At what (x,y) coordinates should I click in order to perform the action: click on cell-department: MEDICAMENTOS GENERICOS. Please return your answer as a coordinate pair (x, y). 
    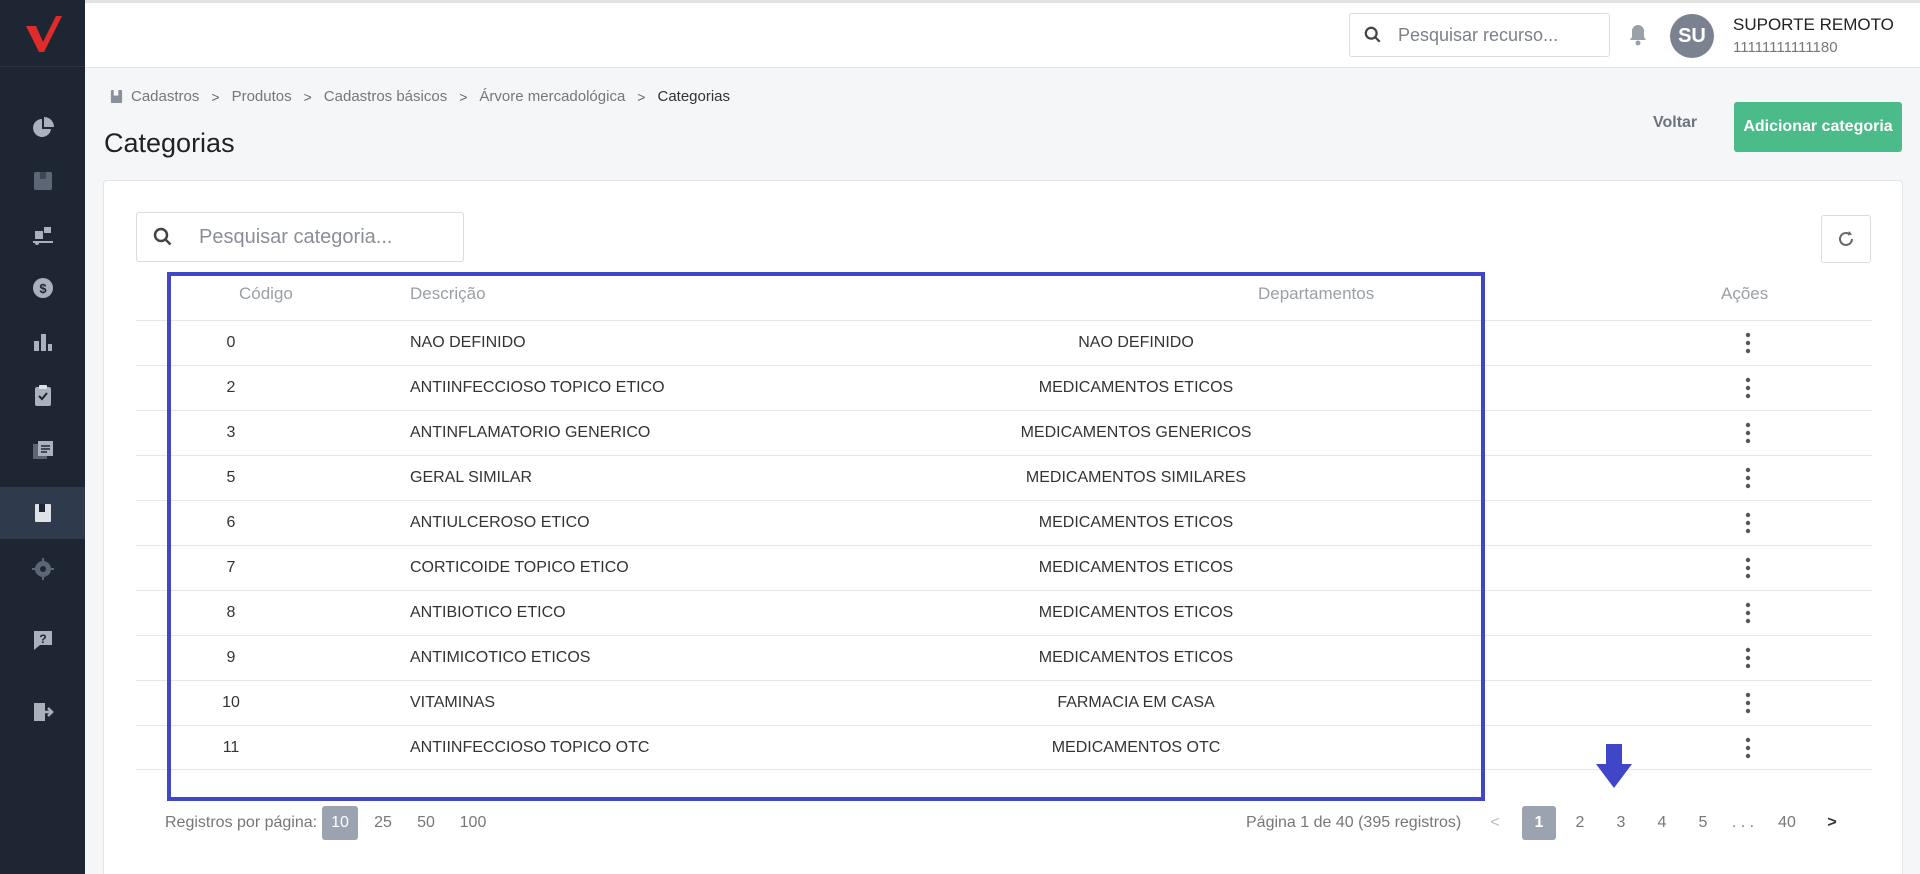
    Looking at the image, I should click on (1136, 432).